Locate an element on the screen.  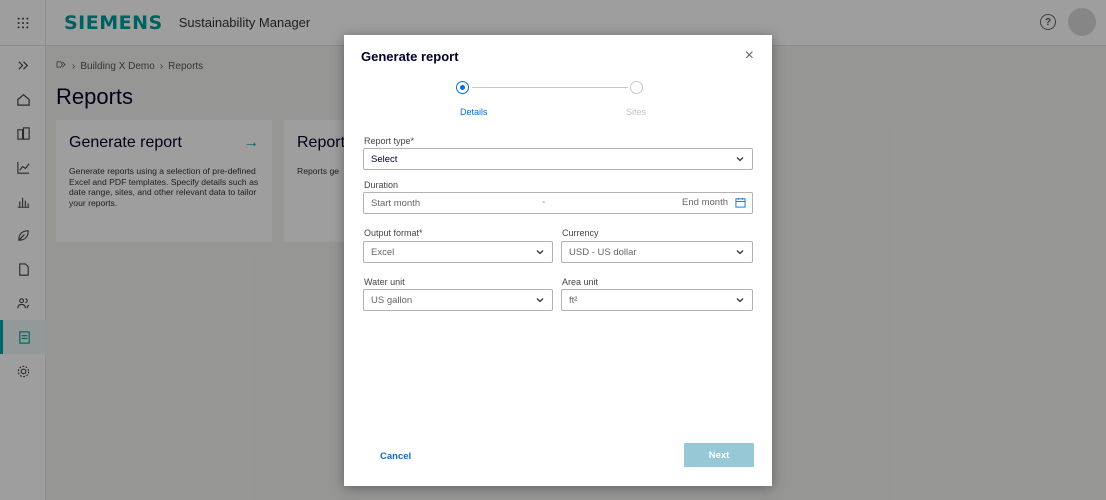
close-icon: × is located at coordinates (749, 56).